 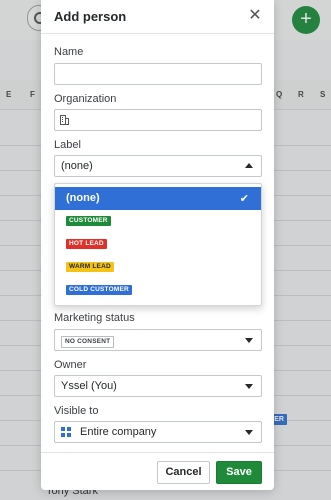 I want to click on label-option-cold-customer: COLD CUSTOMER, so click(x=158, y=290).